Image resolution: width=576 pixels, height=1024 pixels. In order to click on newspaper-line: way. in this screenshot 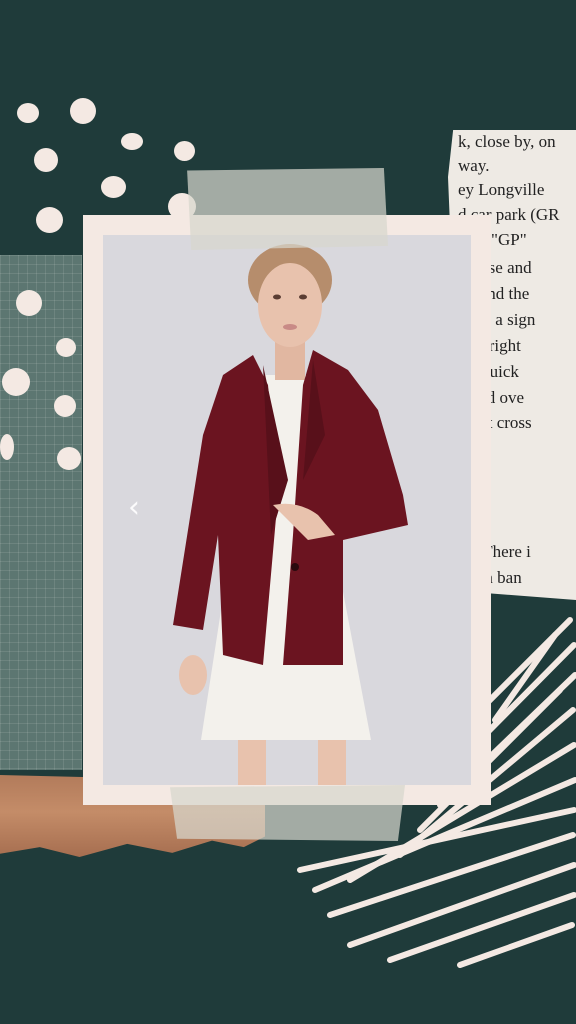, I will do `click(474, 165)`.